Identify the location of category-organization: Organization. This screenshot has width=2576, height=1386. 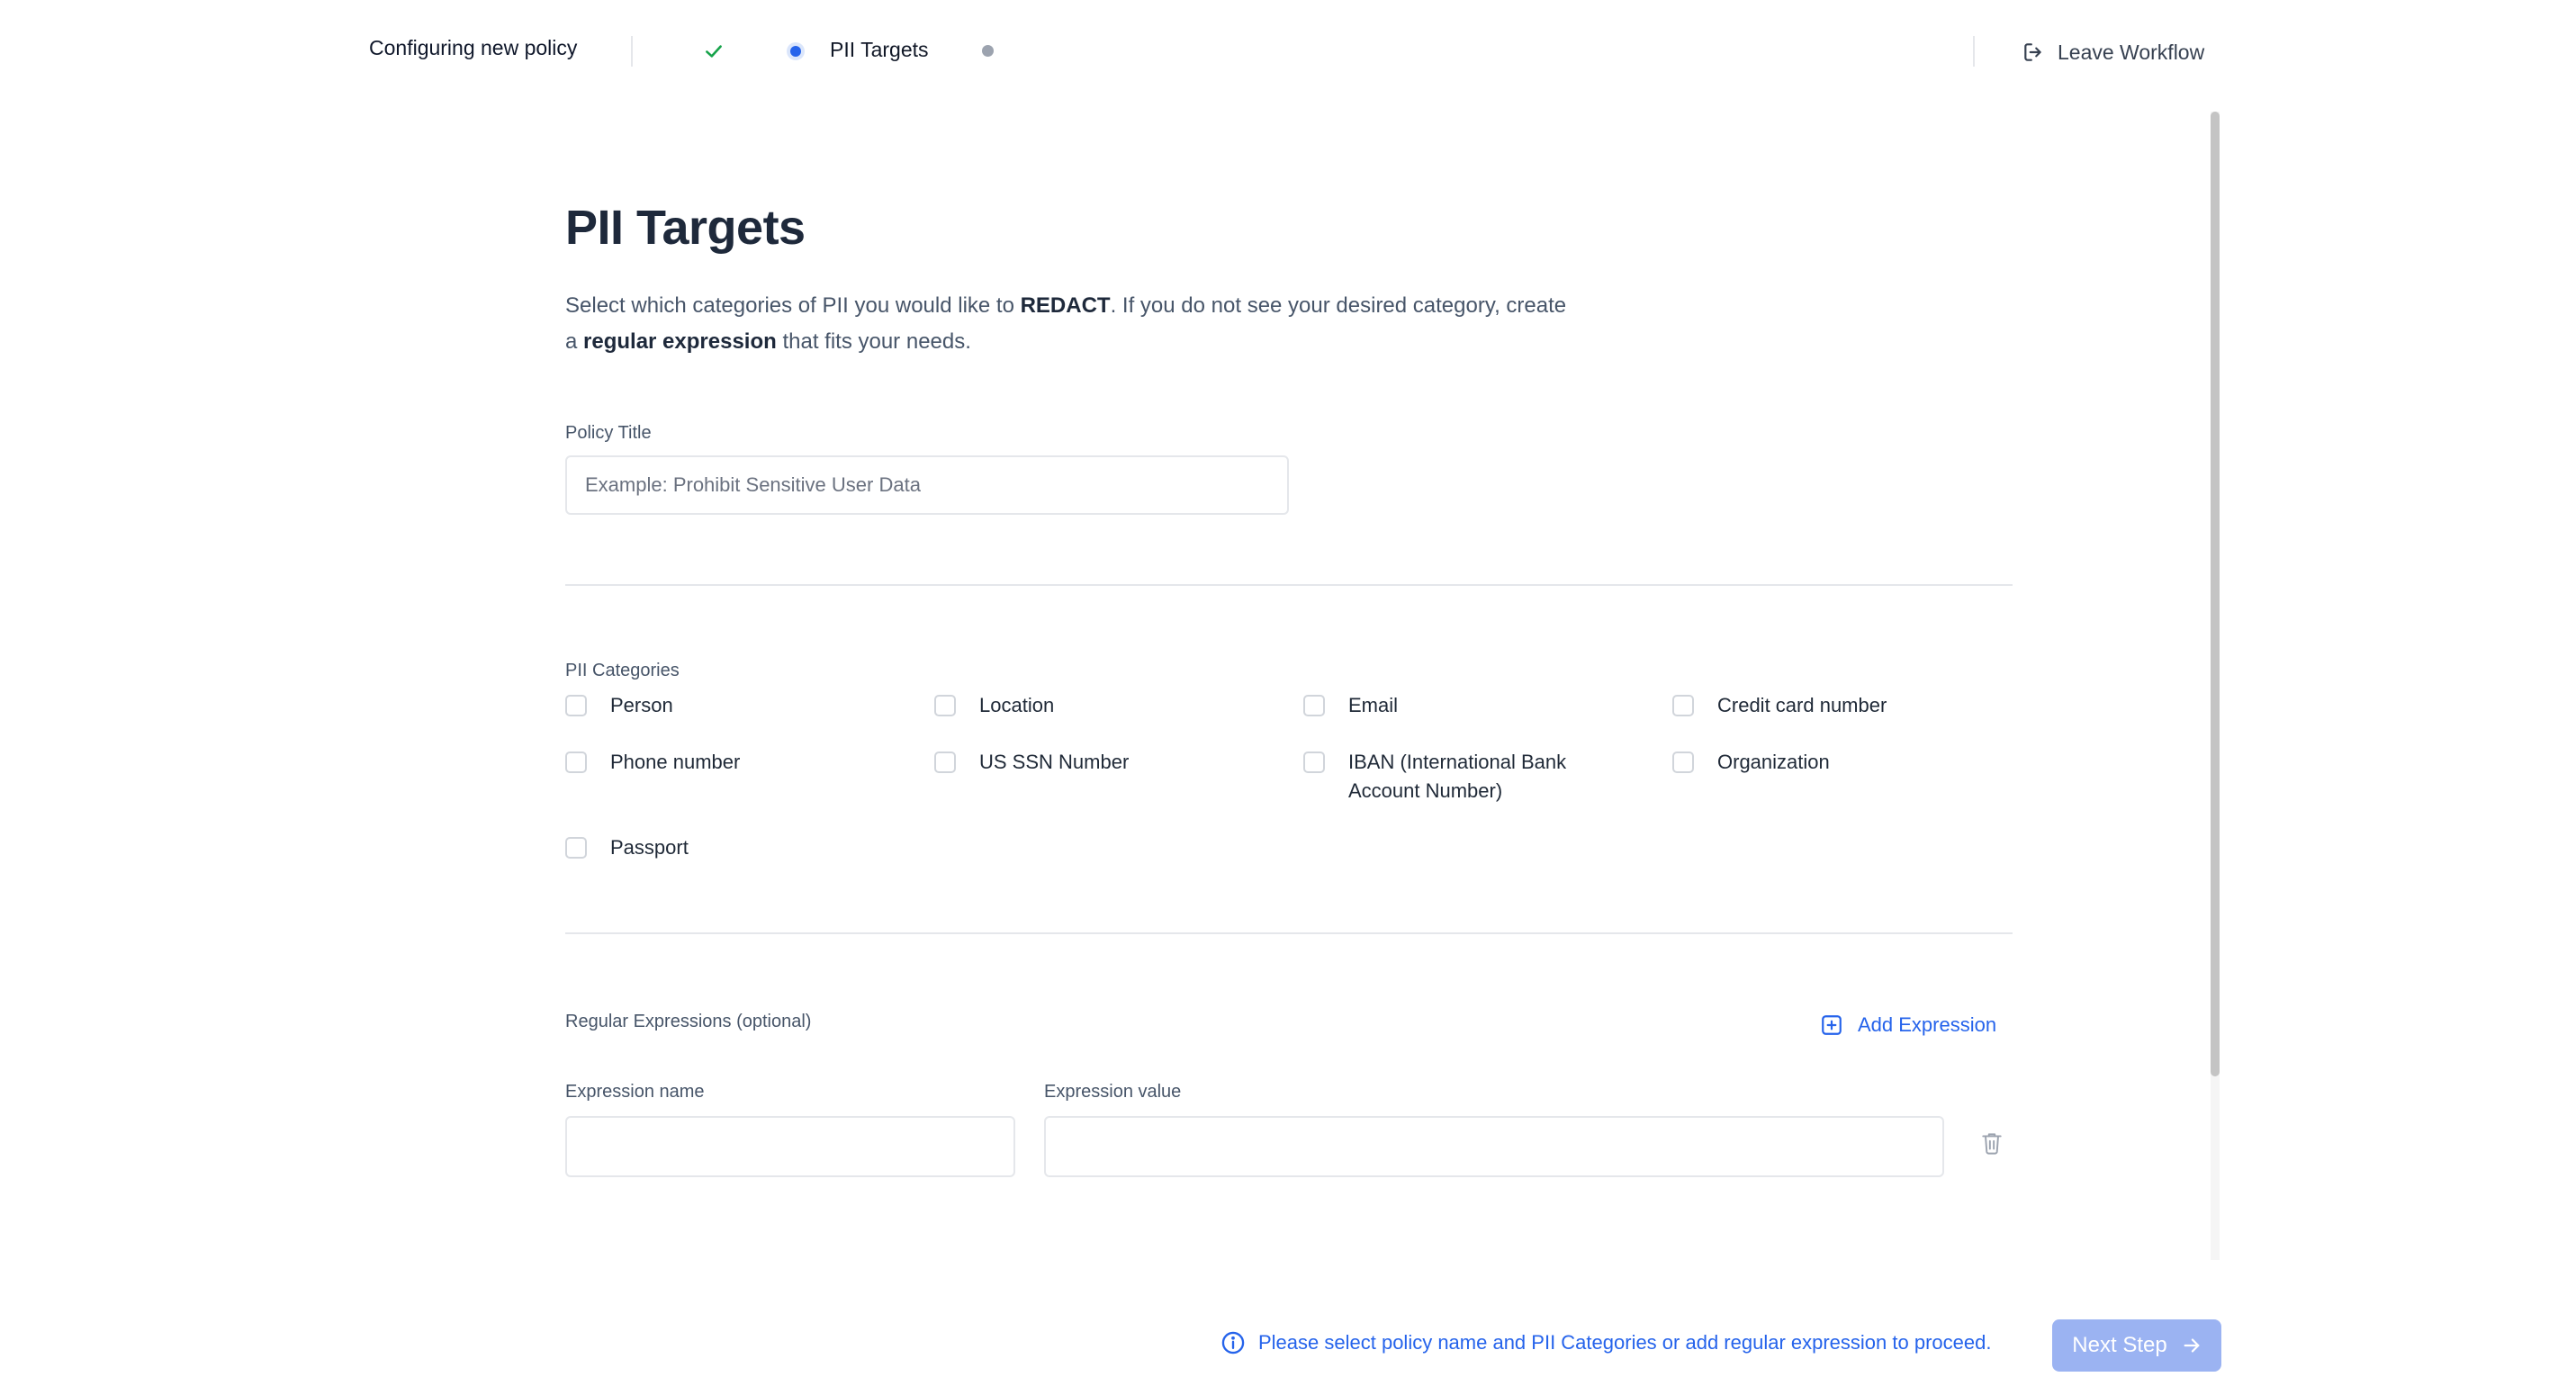
(1847, 764).